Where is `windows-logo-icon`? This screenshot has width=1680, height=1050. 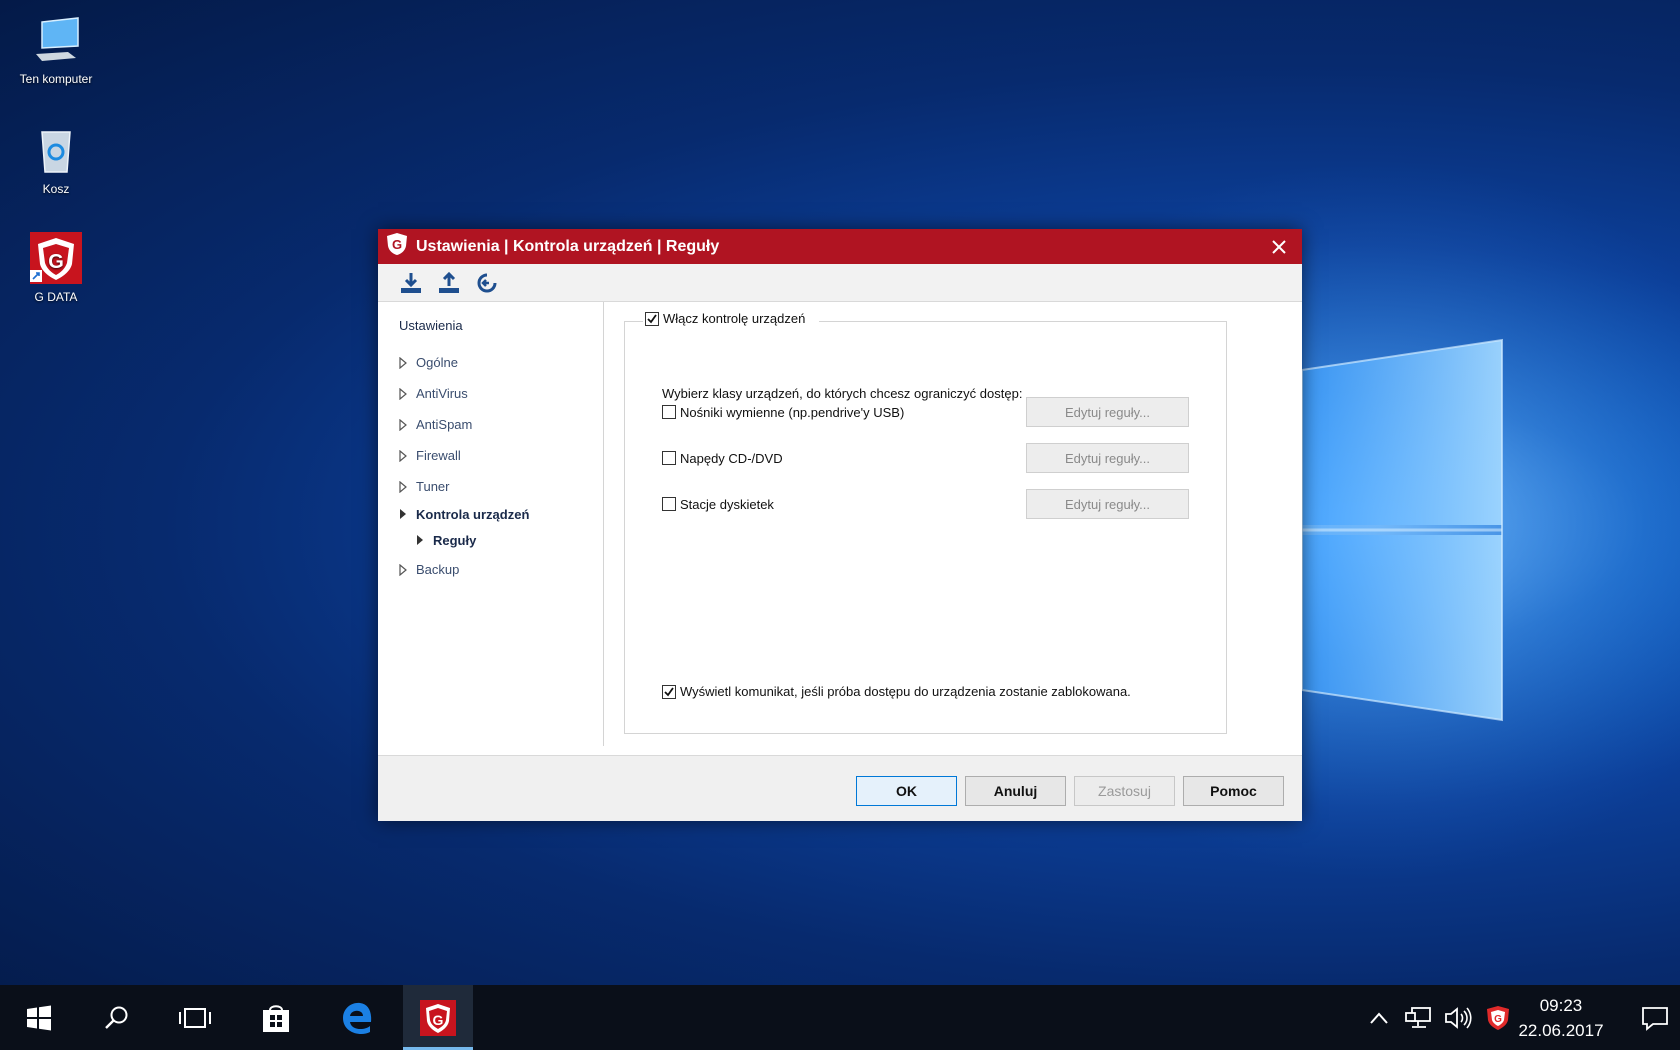
windows-logo-icon is located at coordinates (39, 1017).